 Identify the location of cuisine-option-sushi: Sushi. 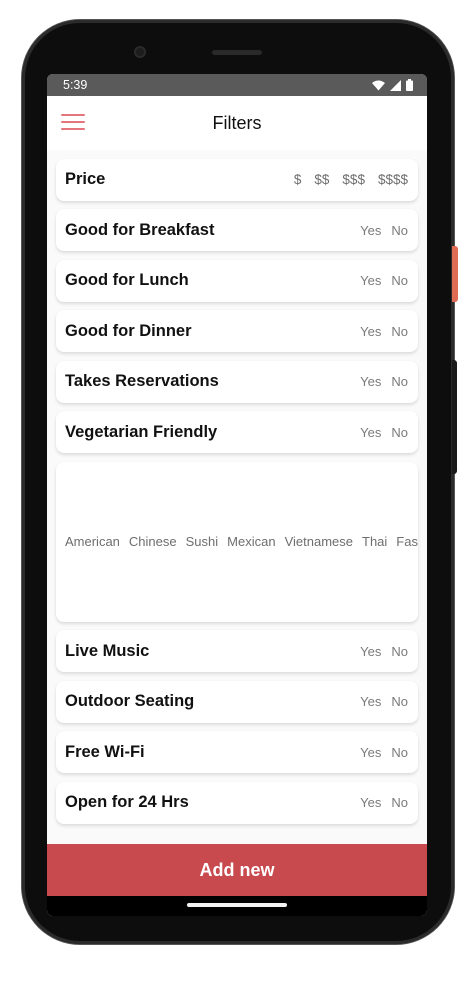
(202, 541).